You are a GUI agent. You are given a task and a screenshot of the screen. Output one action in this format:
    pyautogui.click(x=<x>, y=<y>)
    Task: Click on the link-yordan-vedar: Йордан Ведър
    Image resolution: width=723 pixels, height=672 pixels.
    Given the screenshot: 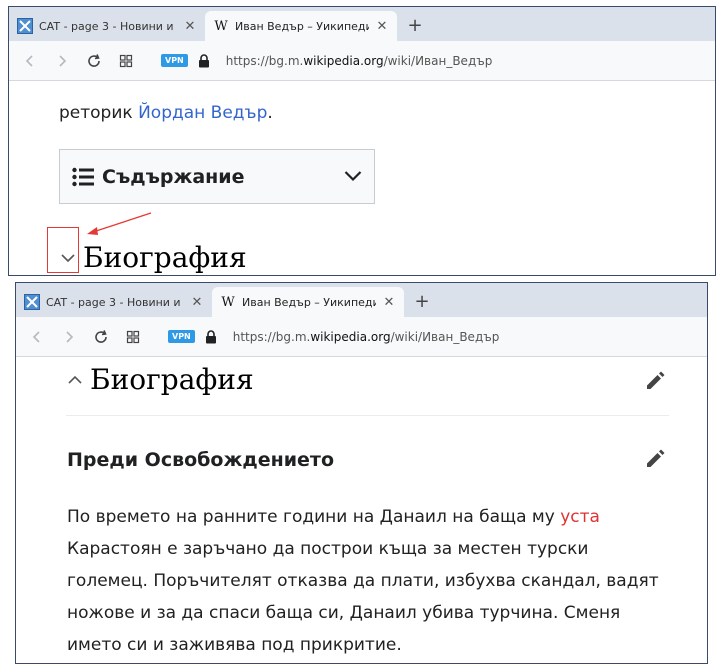 What is the action you would take?
    pyautogui.click(x=202, y=113)
    